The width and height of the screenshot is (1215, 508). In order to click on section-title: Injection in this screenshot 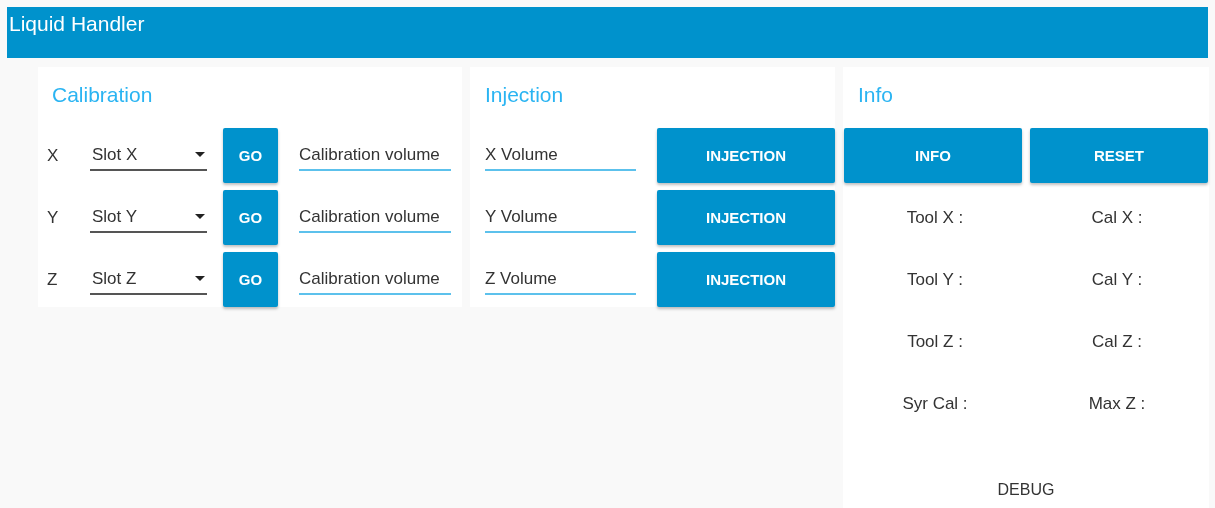, I will do `click(524, 95)`.